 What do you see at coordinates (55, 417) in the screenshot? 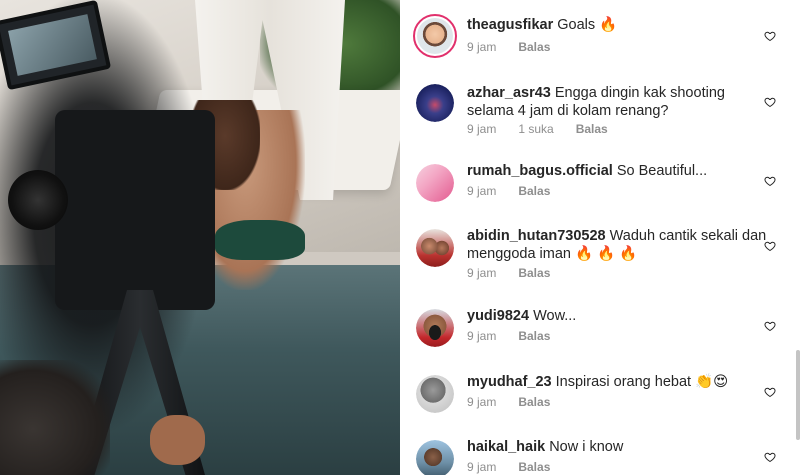
I see `camera-operator` at bounding box center [55, 417].